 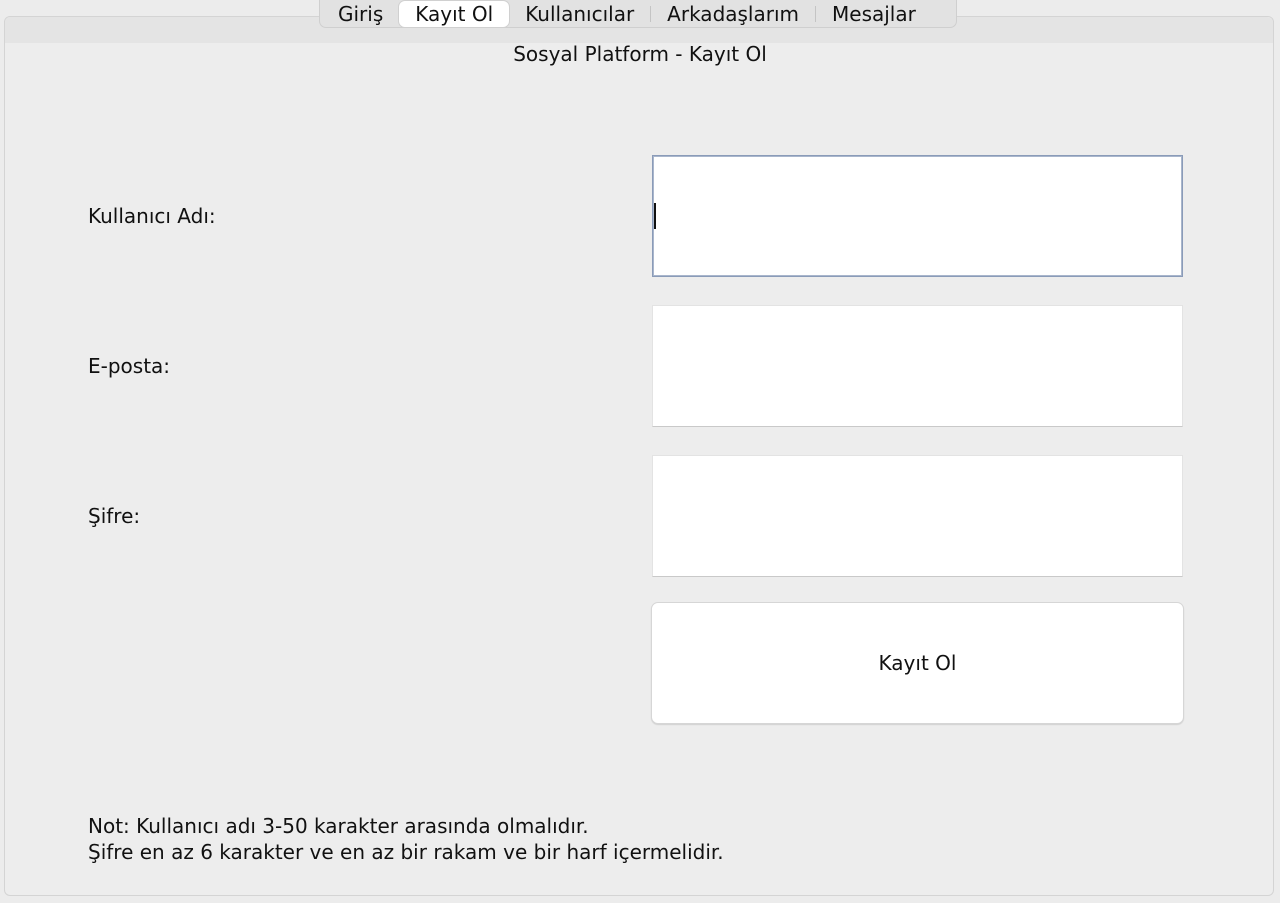 I want to click on tab-kayit-ol: Kayıt Ol, so click(x=454, y=13).